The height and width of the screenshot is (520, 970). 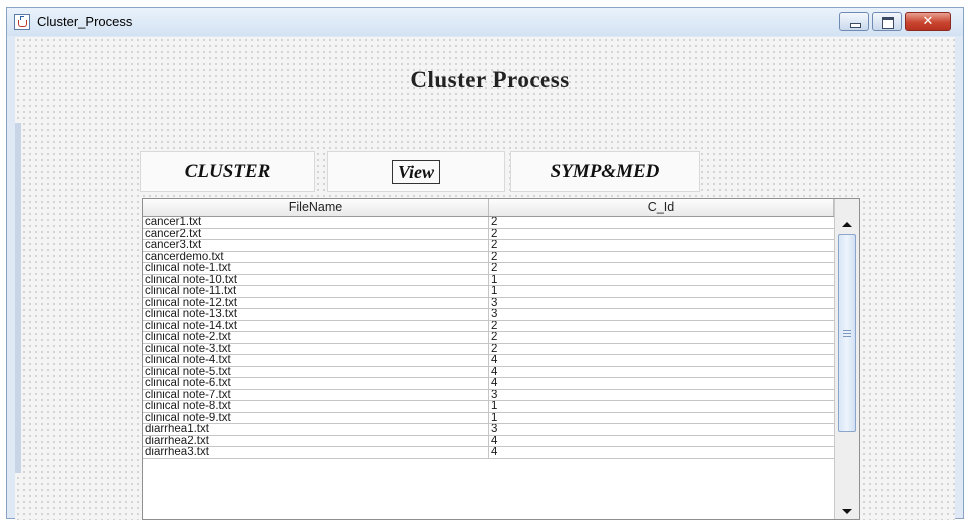 I want to click on maximize-button, so click(x=887, y=21).